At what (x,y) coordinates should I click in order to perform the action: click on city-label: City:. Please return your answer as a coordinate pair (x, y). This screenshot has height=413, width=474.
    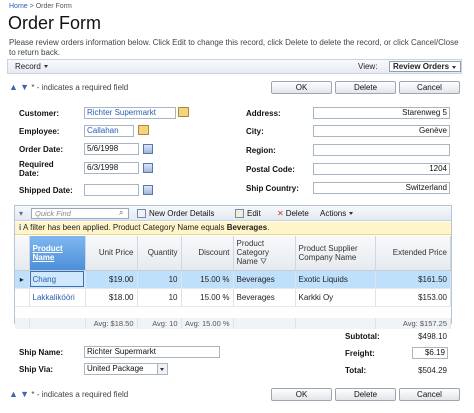
    Looking at the image, I should click on (255, 131).